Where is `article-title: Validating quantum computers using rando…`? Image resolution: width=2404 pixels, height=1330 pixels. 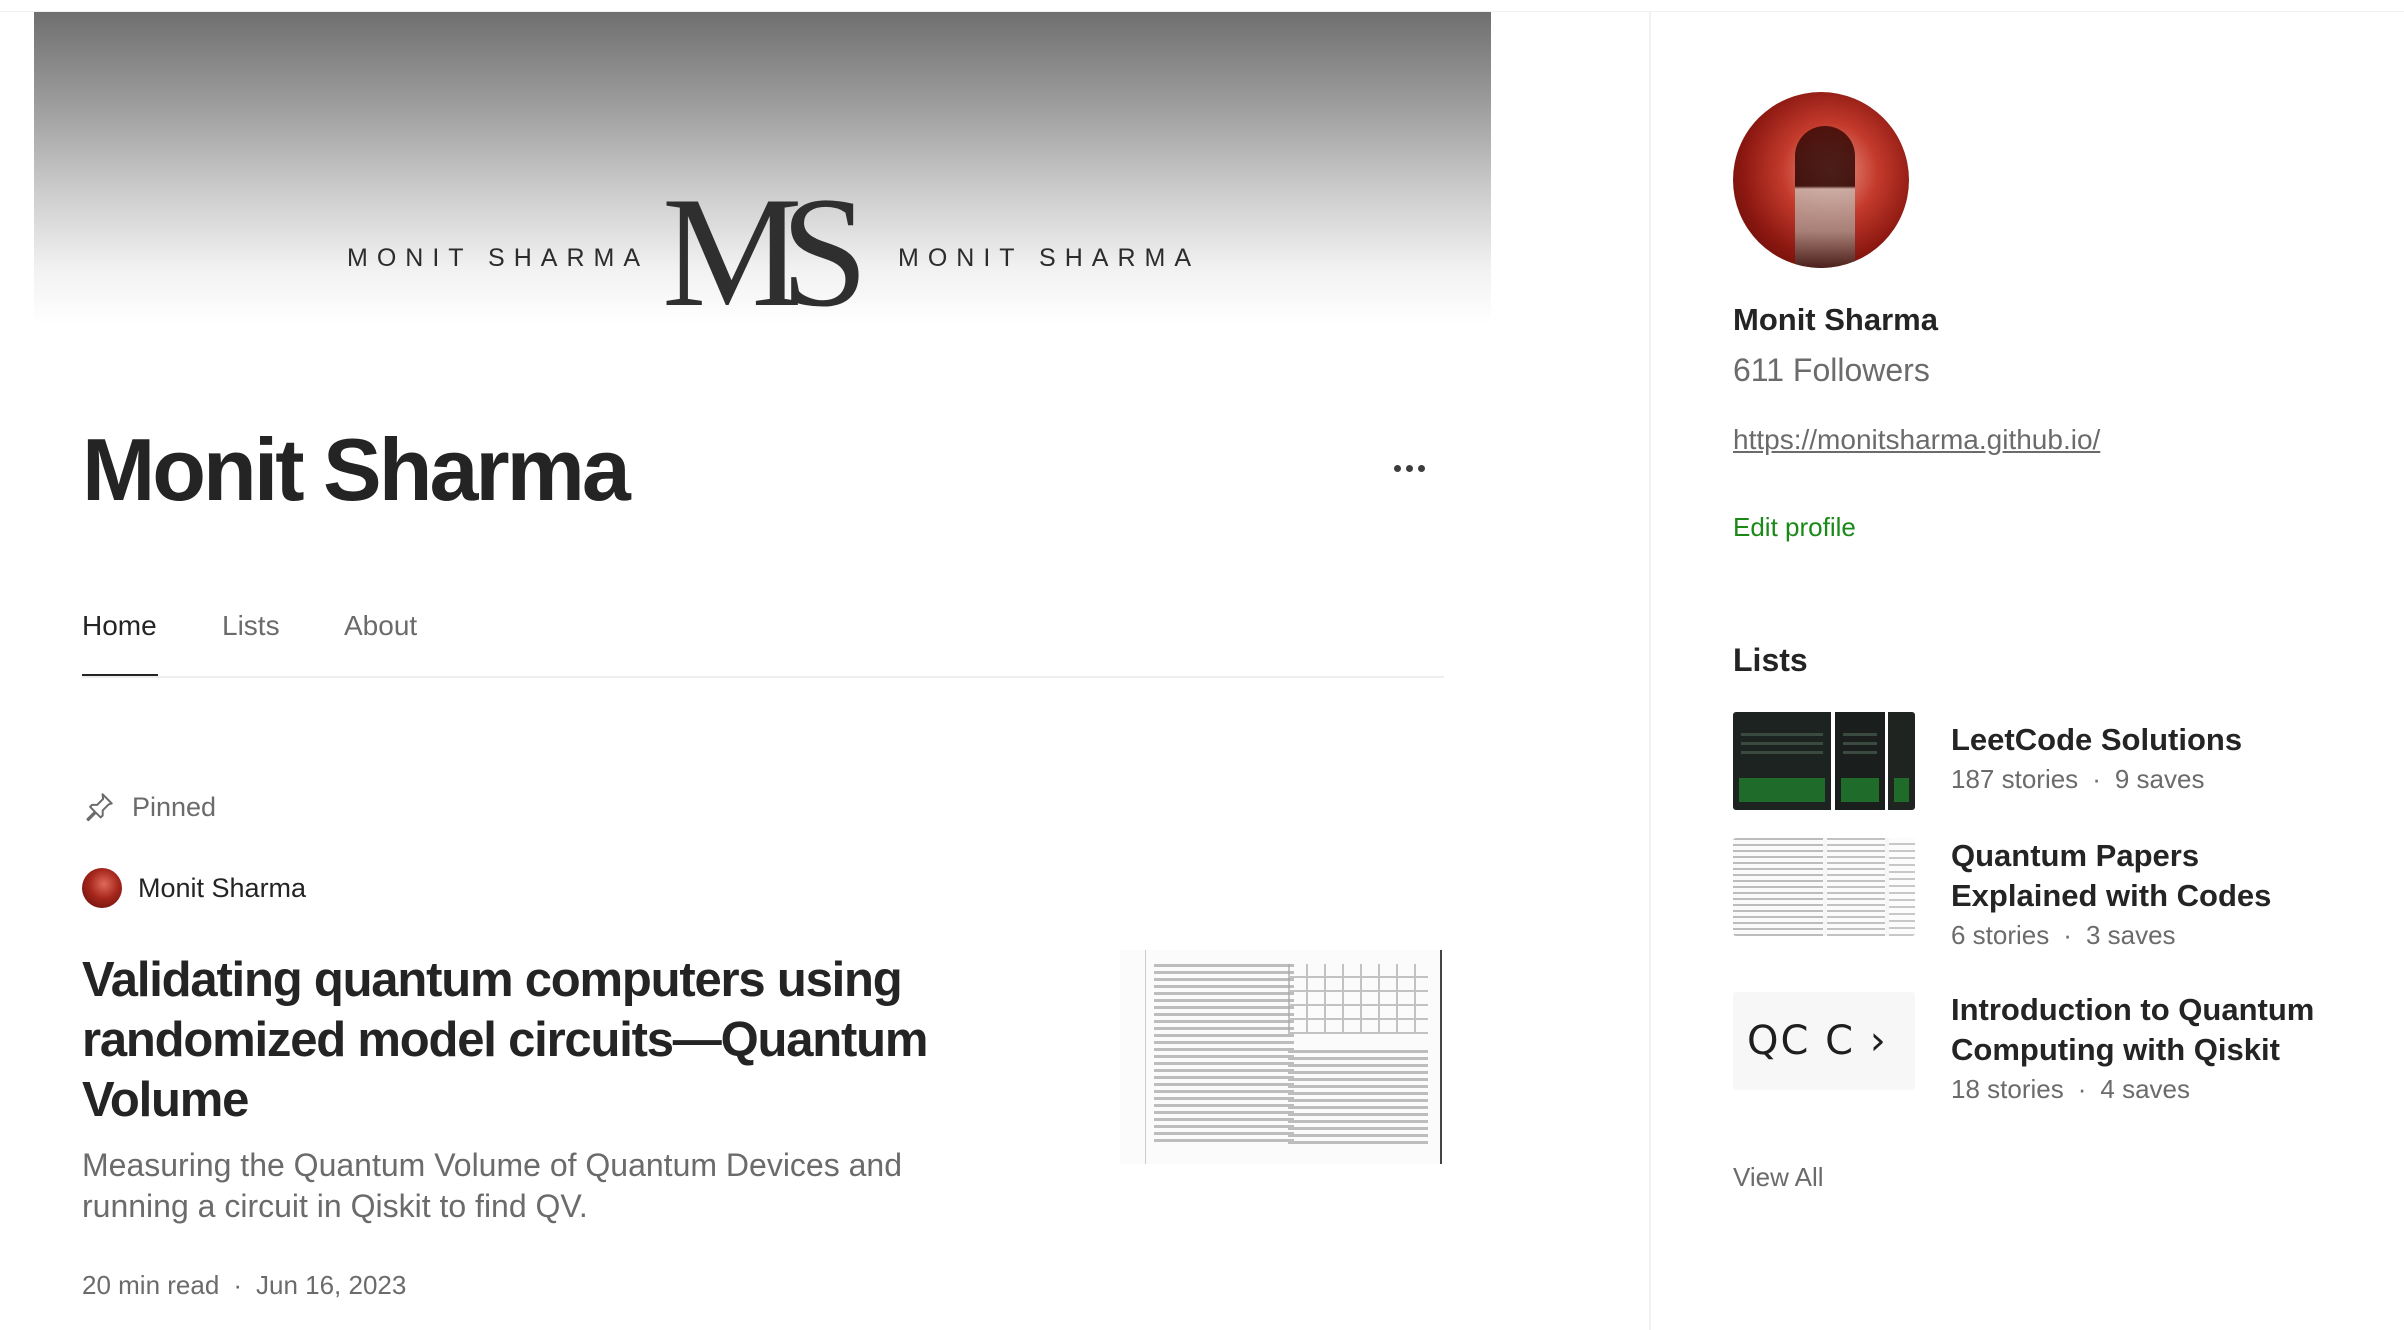
article-title: Validating quantum computers using rando… is located at coordinates (522, 1040).